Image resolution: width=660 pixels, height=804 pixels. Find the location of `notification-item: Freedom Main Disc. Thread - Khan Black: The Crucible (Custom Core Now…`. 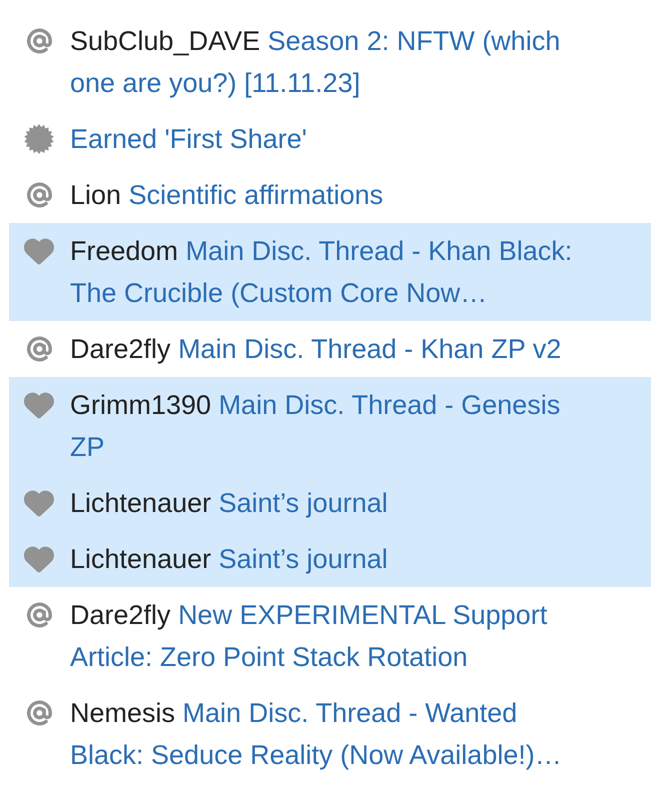

notification-item: Freedom Main Disc. Thread - Khan Black: The Crucible (Custom Core Now… is located at coordinates (330, 272).